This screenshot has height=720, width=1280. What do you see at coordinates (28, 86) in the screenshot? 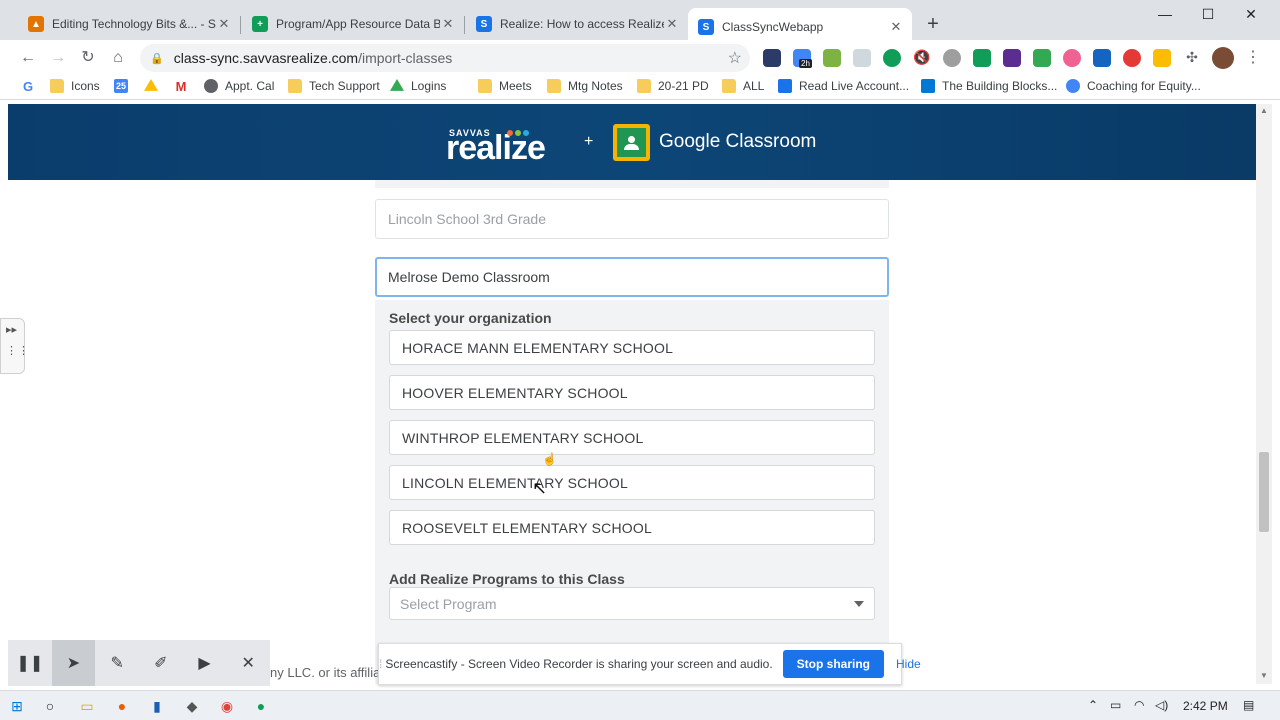
I see `google-icon: G` at bounding box center [28, 86].